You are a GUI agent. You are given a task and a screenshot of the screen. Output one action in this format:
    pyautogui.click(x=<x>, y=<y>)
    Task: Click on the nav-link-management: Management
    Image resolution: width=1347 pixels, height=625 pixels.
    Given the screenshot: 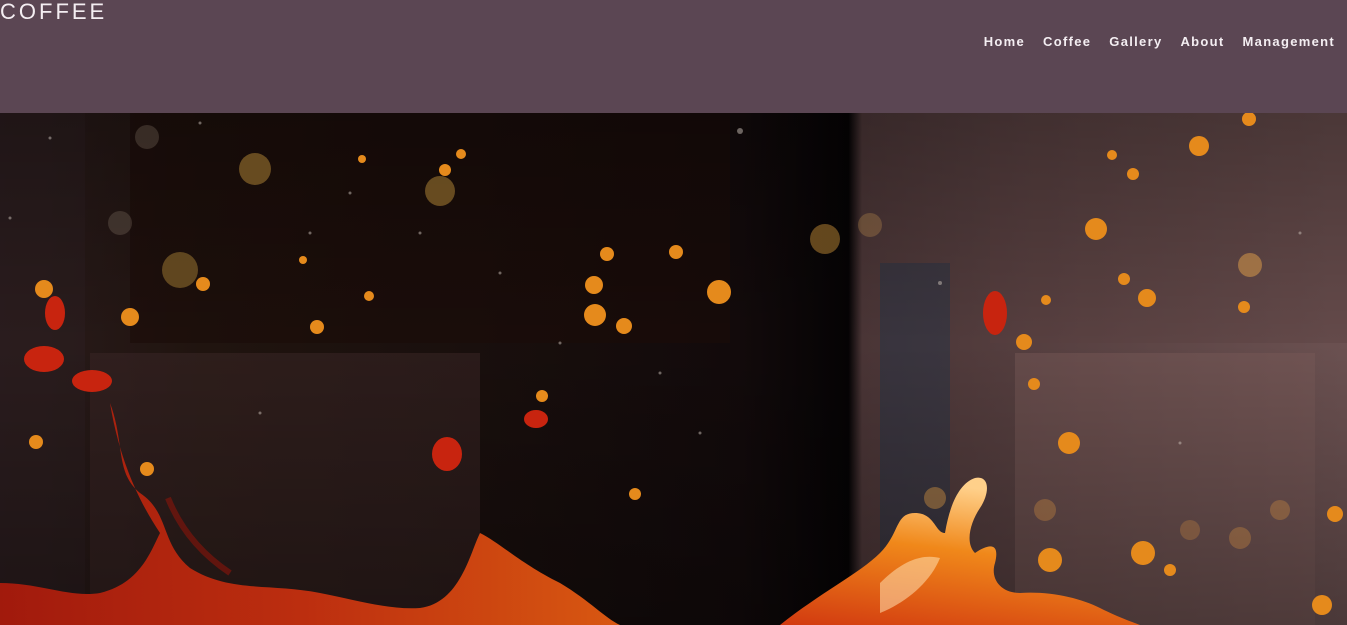 What is the action you would take?
    pyautogui.click(x=1280, y=42)
    